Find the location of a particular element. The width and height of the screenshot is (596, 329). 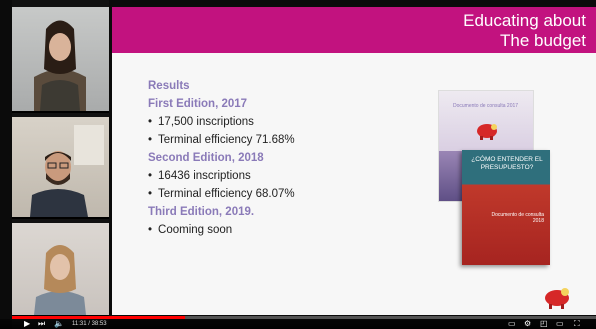

time-display: 11:31 / 38:53 is located at coordinates (89, 324).